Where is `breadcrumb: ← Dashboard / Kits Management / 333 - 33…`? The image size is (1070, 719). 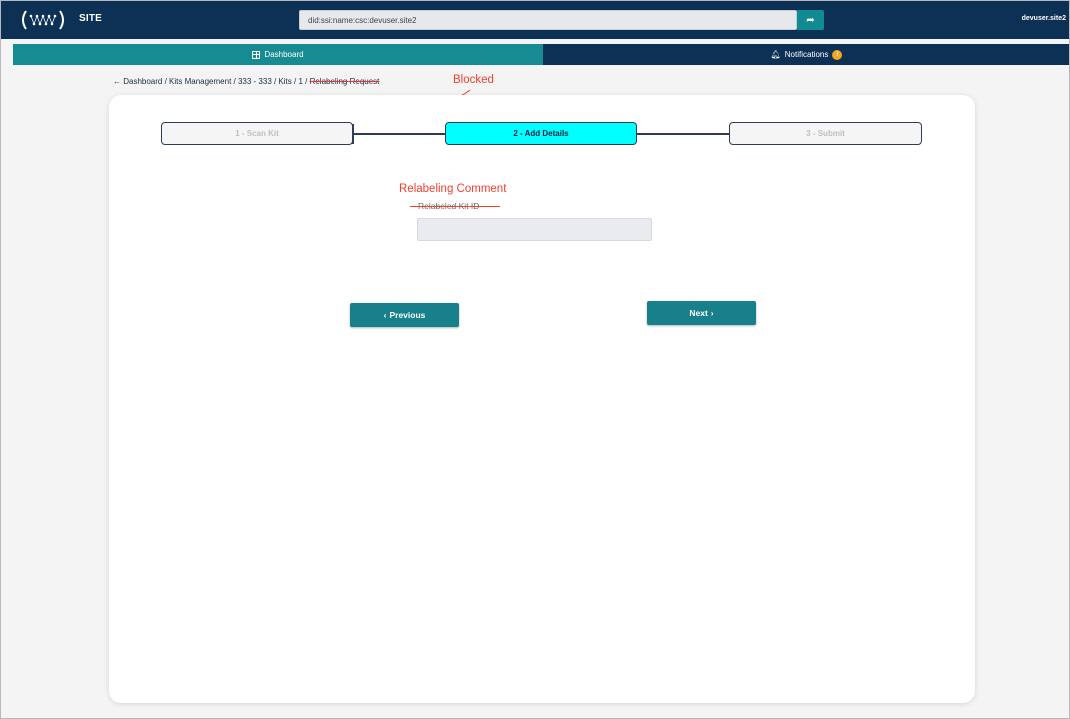 breadcrumb: ← Dashboard / Kits Management / 333 - 33… is located at coordinates (246, 81).